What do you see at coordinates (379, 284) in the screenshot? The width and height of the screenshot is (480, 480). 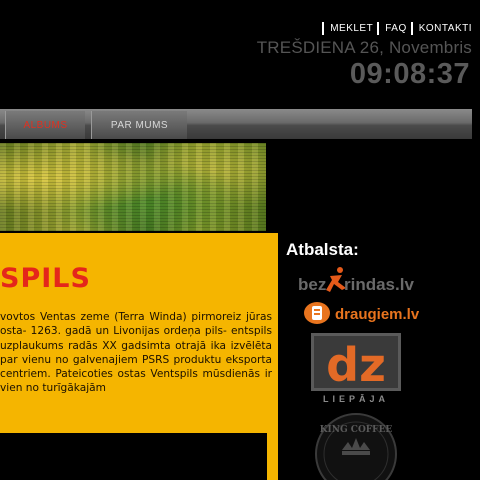 I see `bezrindas-text-part2: rindas.lv` at bounding box center [379, 284].